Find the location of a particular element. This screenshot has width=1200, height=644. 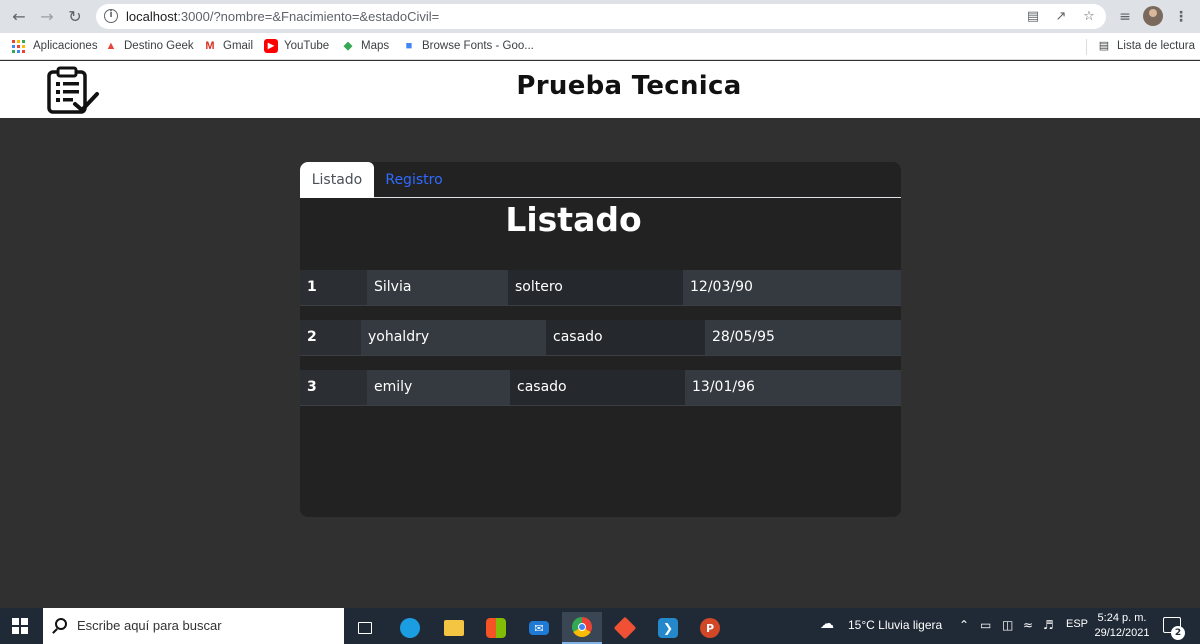

card-heading-container: Listado is located at coordinates (600, 219).